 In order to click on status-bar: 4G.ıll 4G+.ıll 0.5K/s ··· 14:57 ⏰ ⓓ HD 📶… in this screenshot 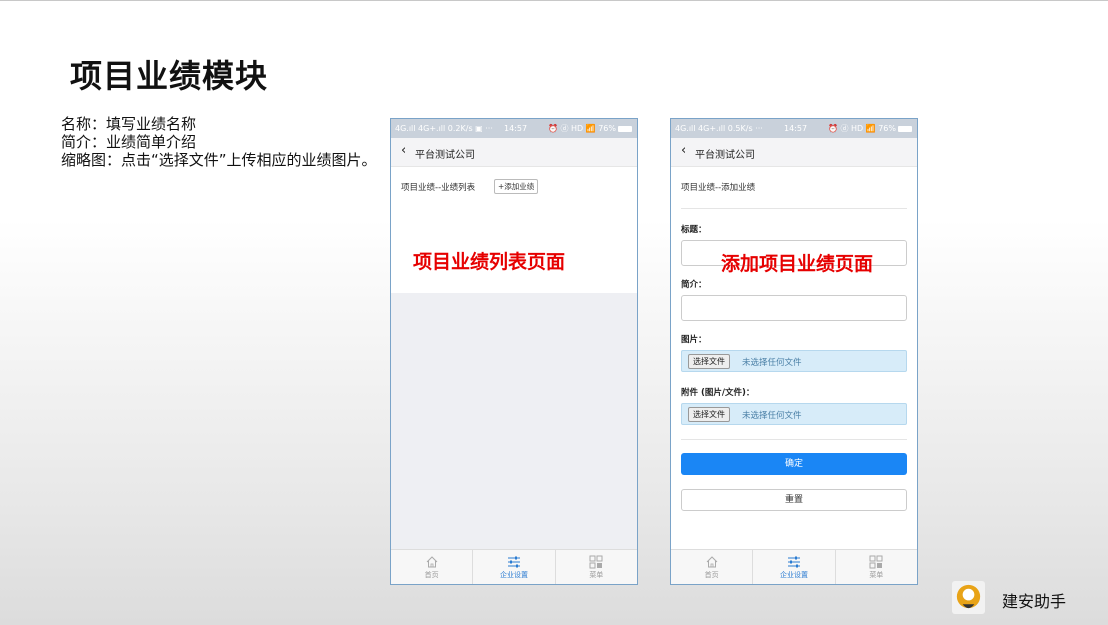, I will do `click(794, 128)`.